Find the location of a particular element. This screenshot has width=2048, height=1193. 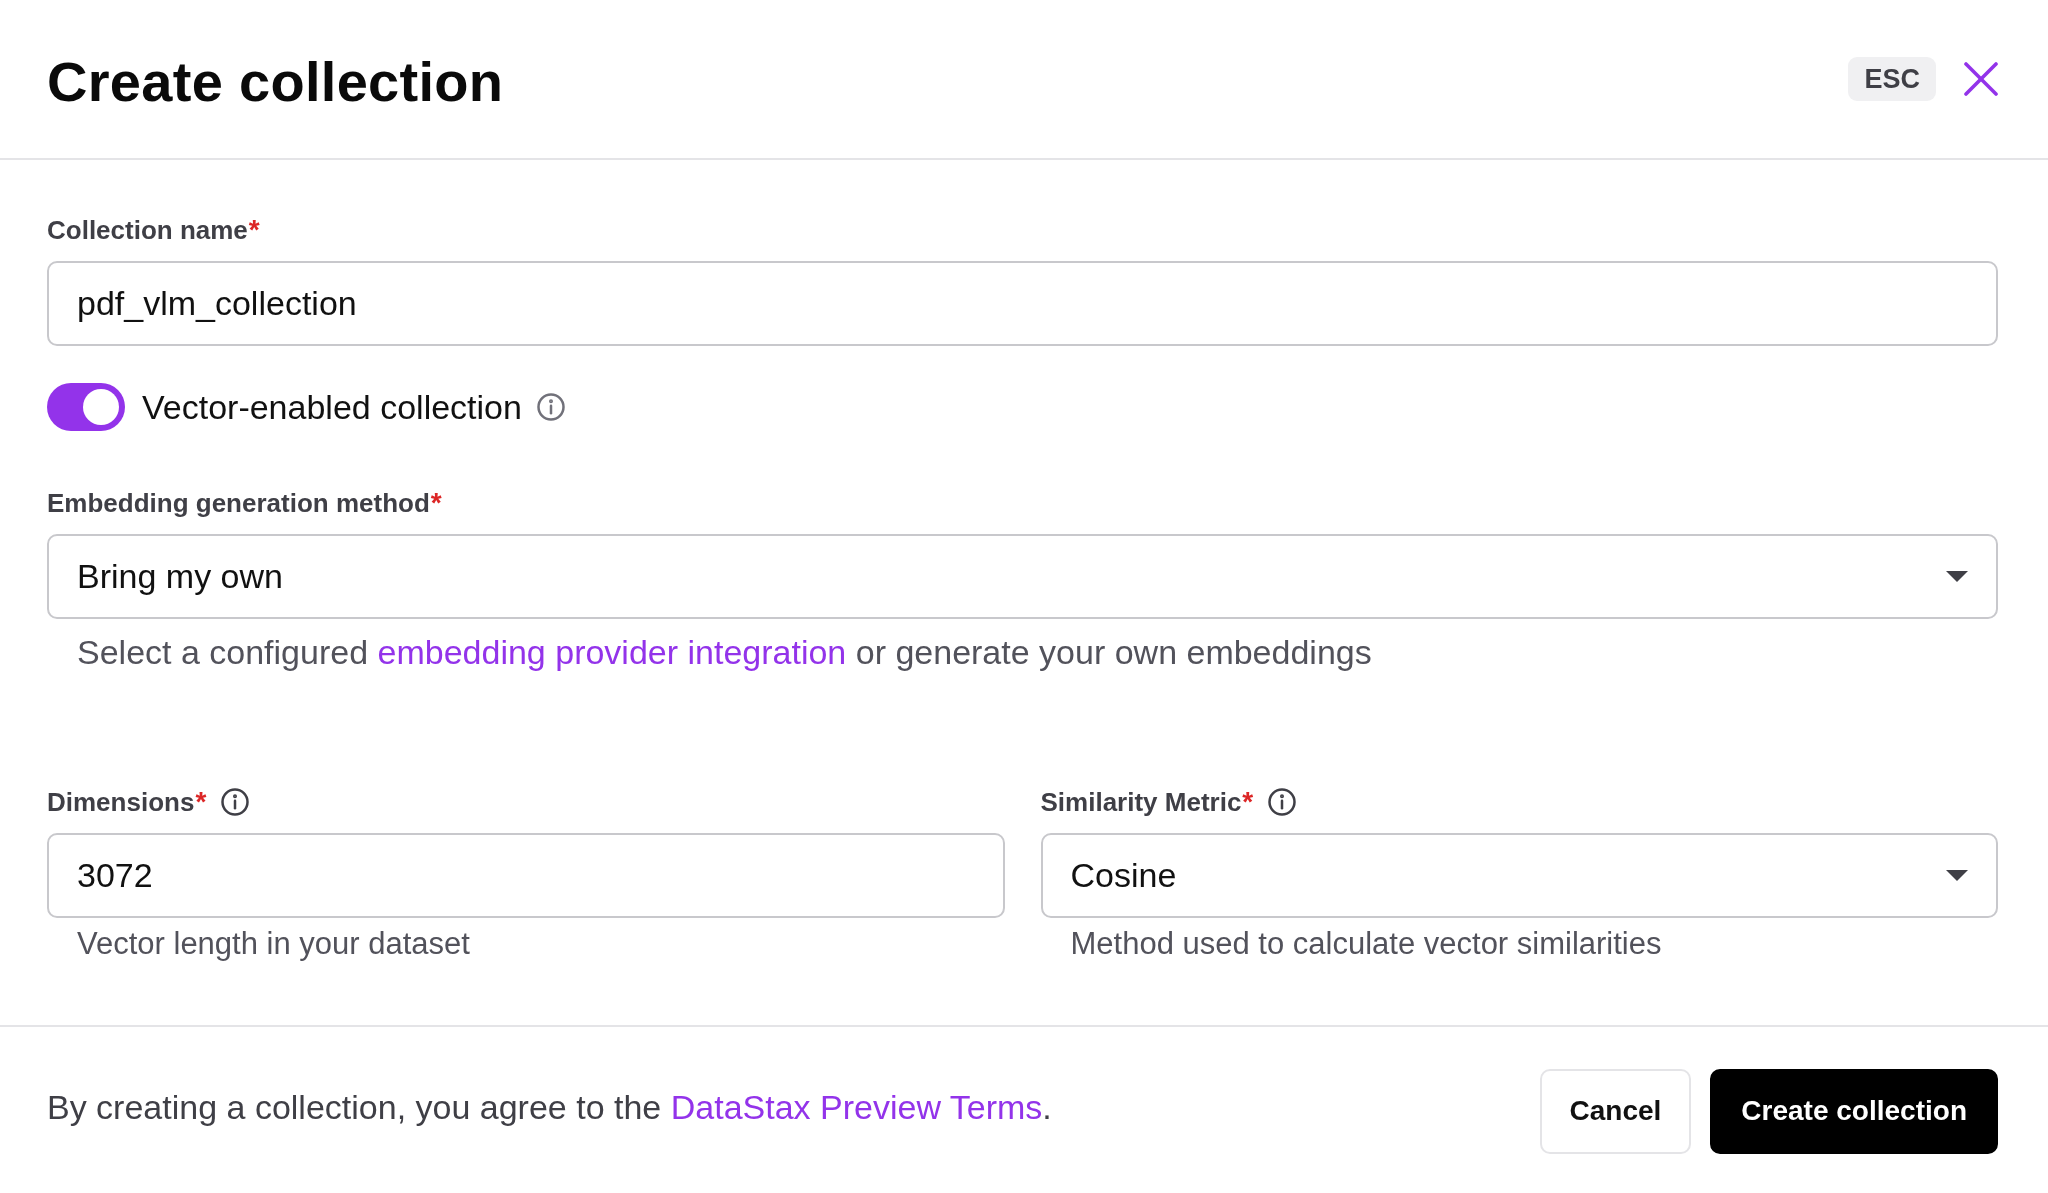

help-text: Vector length in your dataset is located at coordinates (273, 944).